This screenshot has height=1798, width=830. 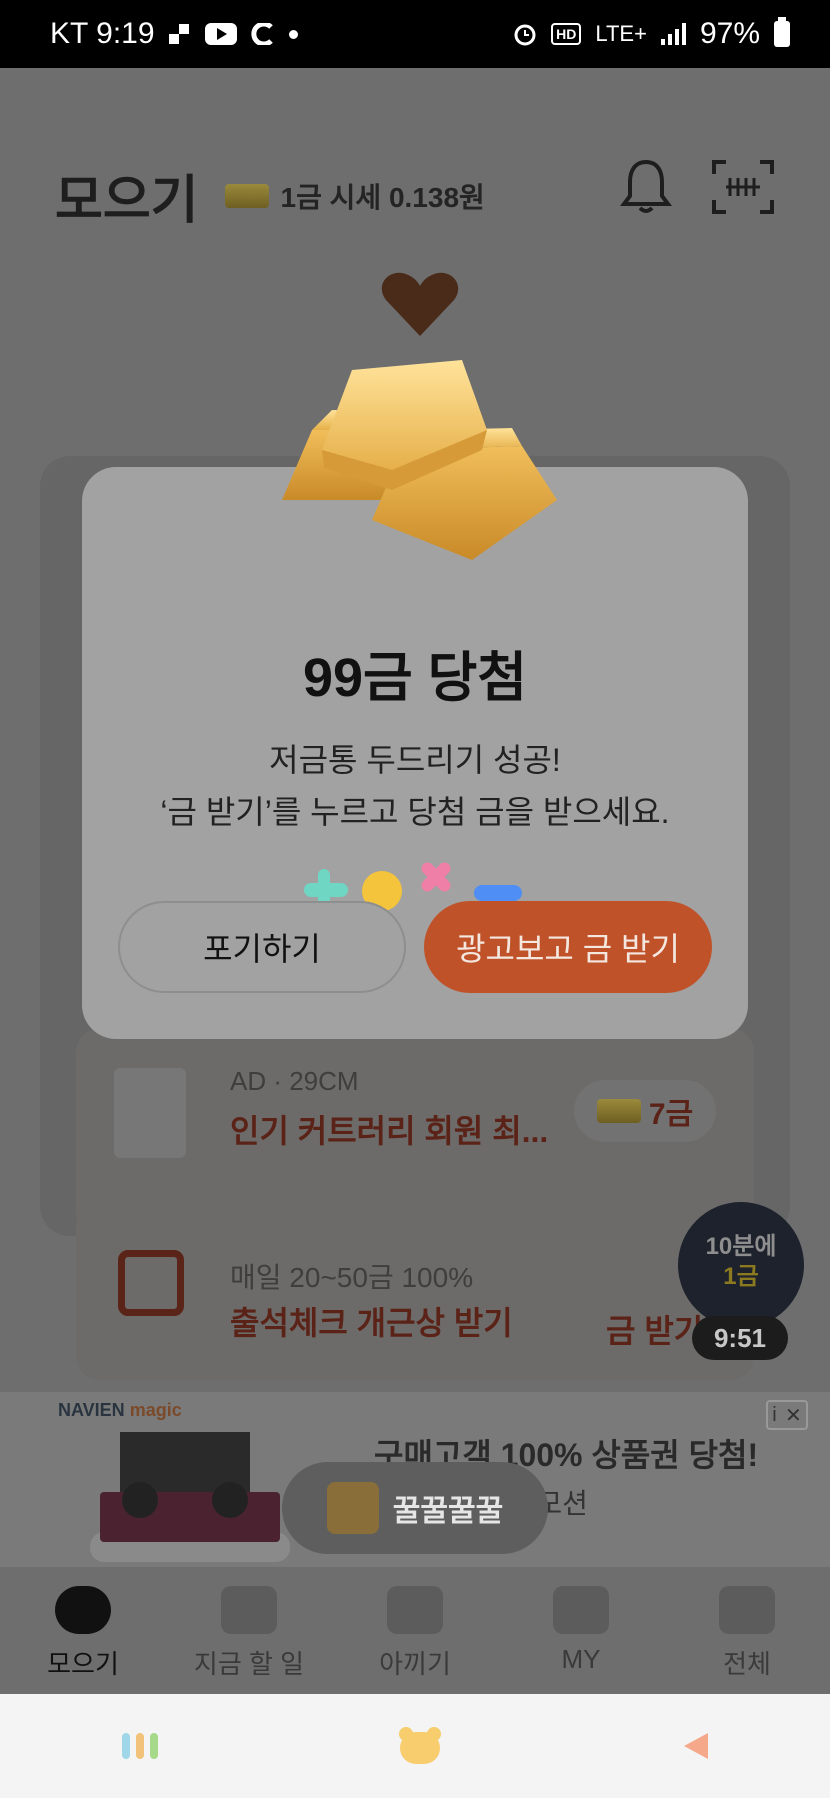 What do you see at coordinates (294, 1081) in the screenshot?
I see `ad-sub: AD · 29CM` at bounding box center [294, 1081].